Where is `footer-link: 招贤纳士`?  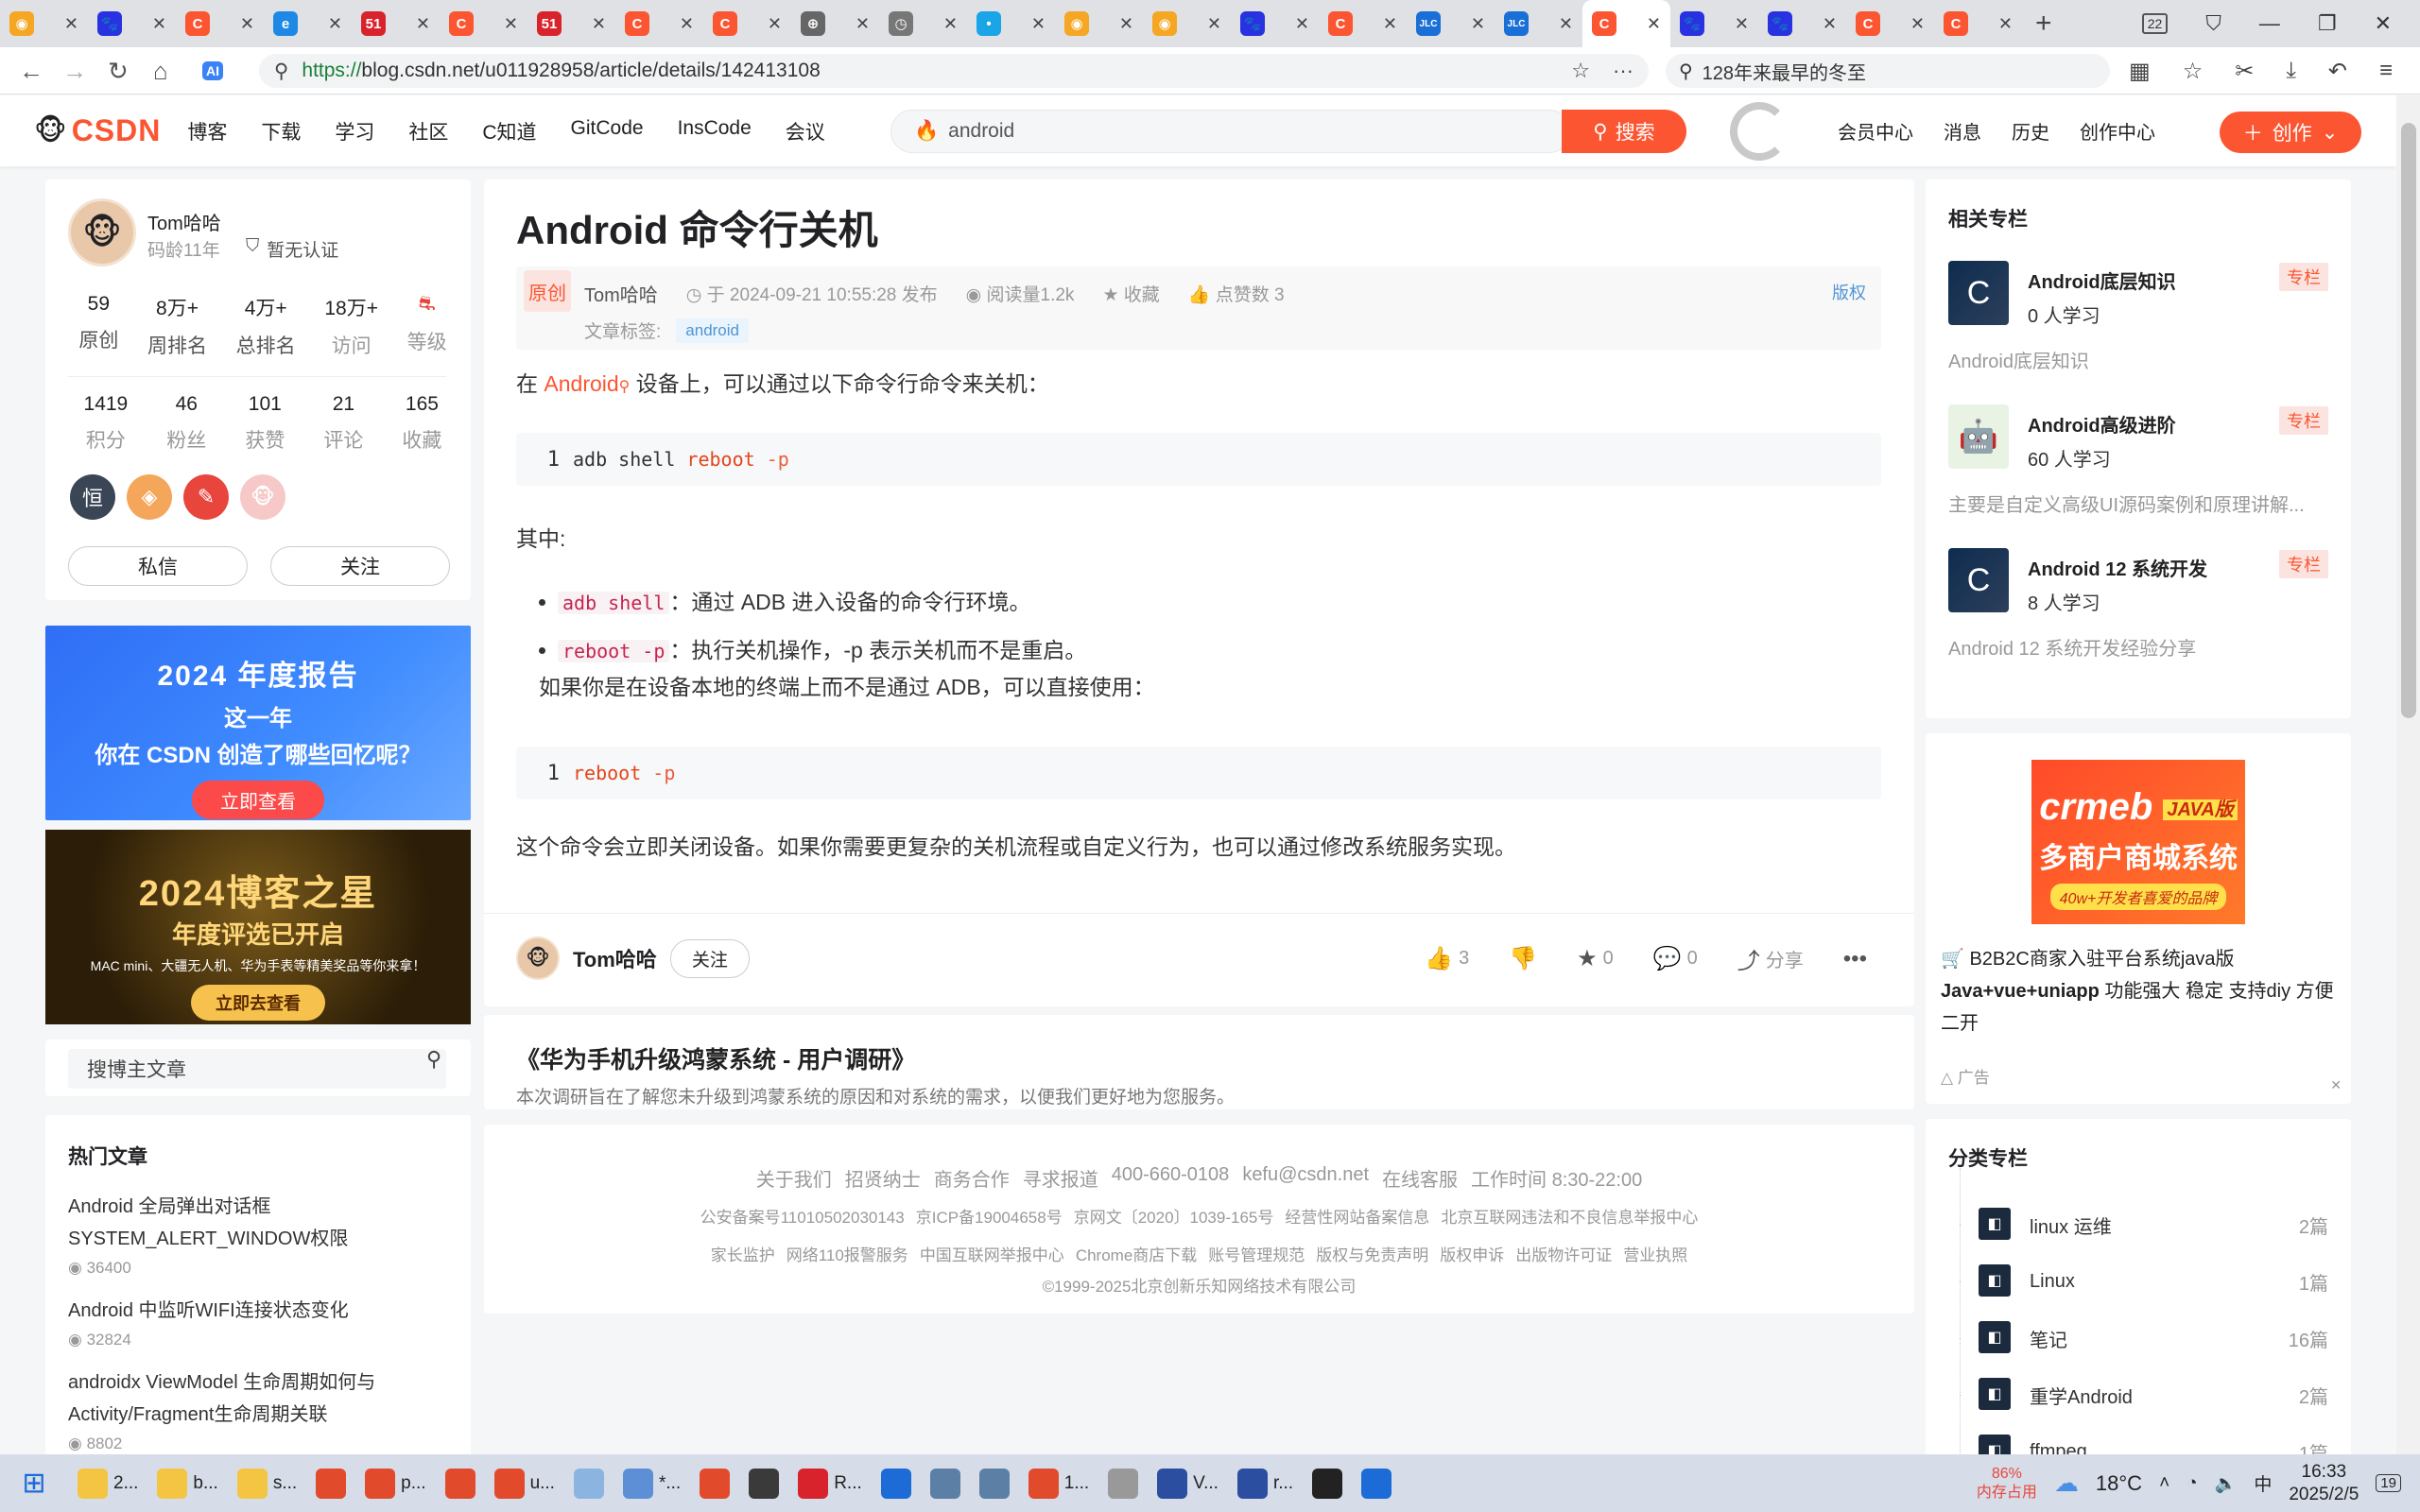
footer-link: 招贤纳士 is located at coordinates (883, 1178).